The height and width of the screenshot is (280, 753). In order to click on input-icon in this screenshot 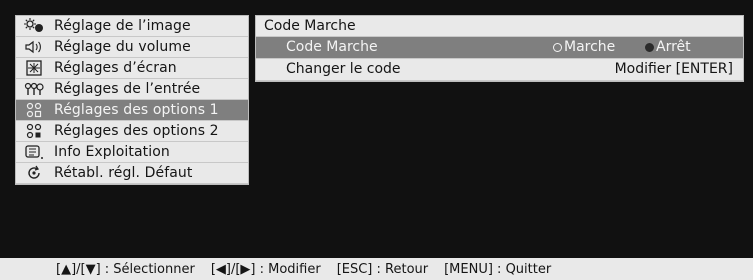, I will do `click(34, 89)`.